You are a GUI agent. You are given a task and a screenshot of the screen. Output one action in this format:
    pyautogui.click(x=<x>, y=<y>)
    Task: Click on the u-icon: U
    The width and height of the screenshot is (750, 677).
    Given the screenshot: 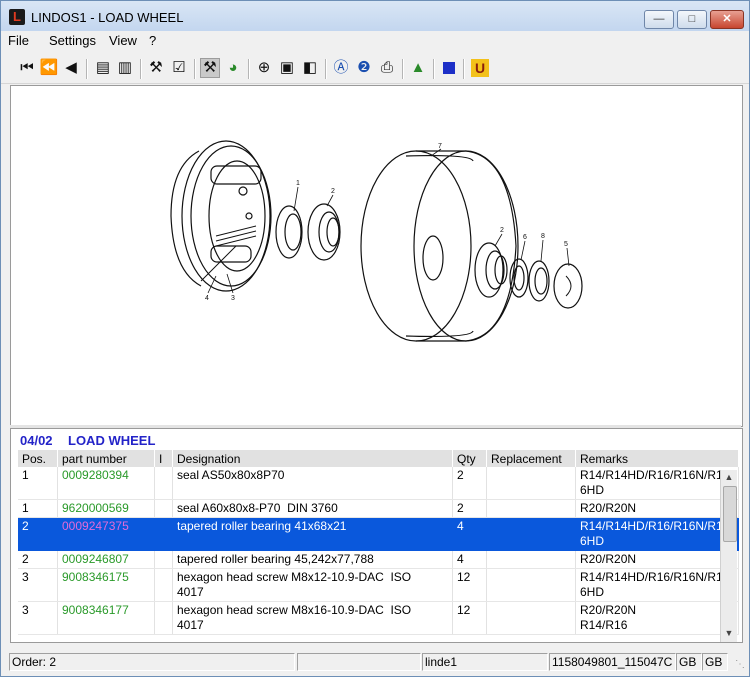 What is the action you would take?
    pyautogui.click(x=480, y=68)
    